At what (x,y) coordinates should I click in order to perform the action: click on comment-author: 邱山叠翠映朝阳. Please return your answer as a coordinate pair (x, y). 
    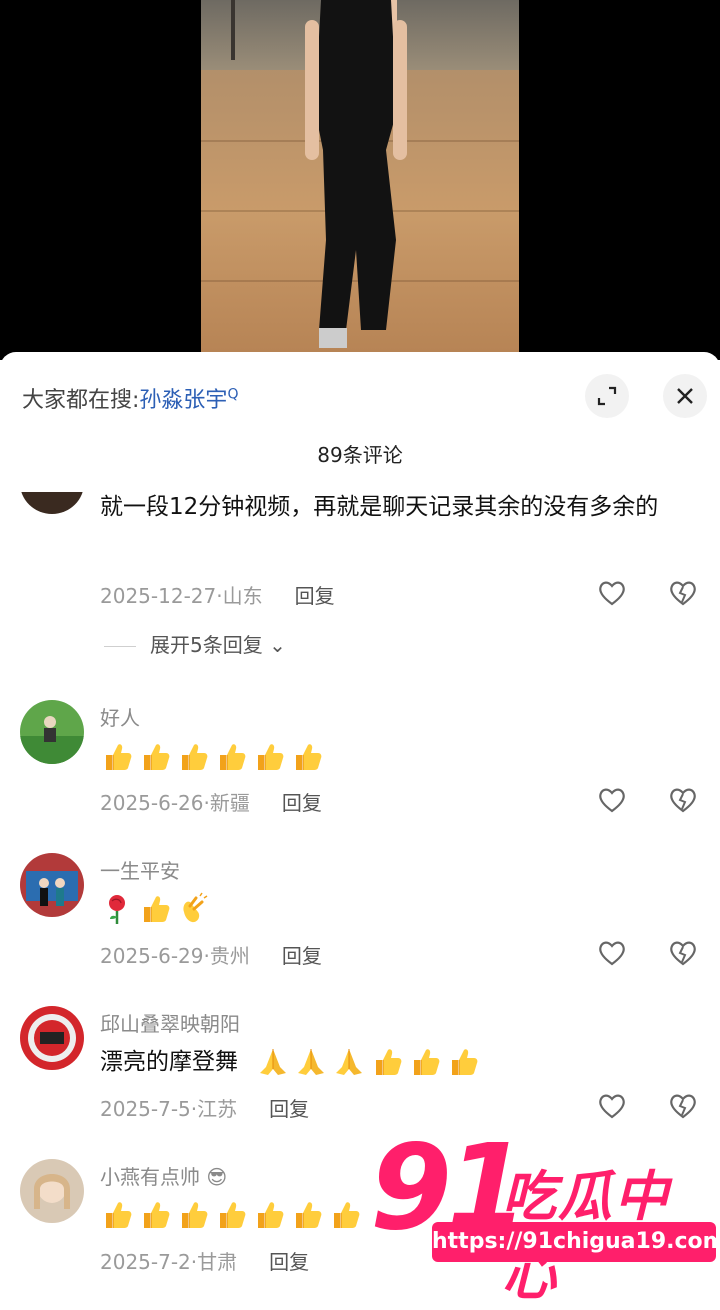
    Looking at the image, I should click on (170, 1022).